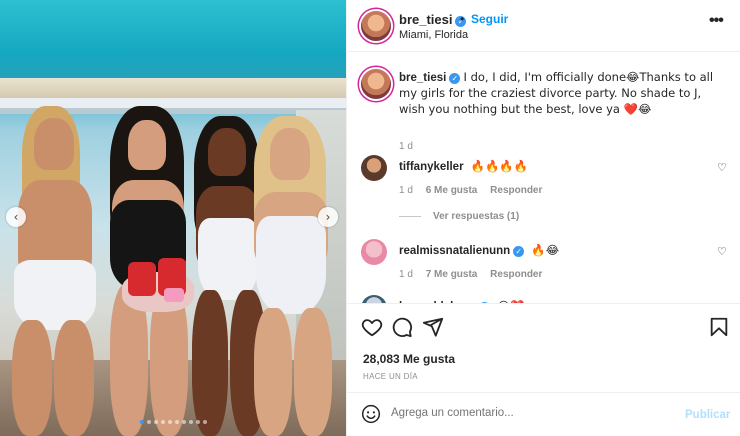 The width and height of the screenshot is (740, 436). I want to click on post-actions: 28,083 Me gusta HACE UN DÍA, so click(543, 347).